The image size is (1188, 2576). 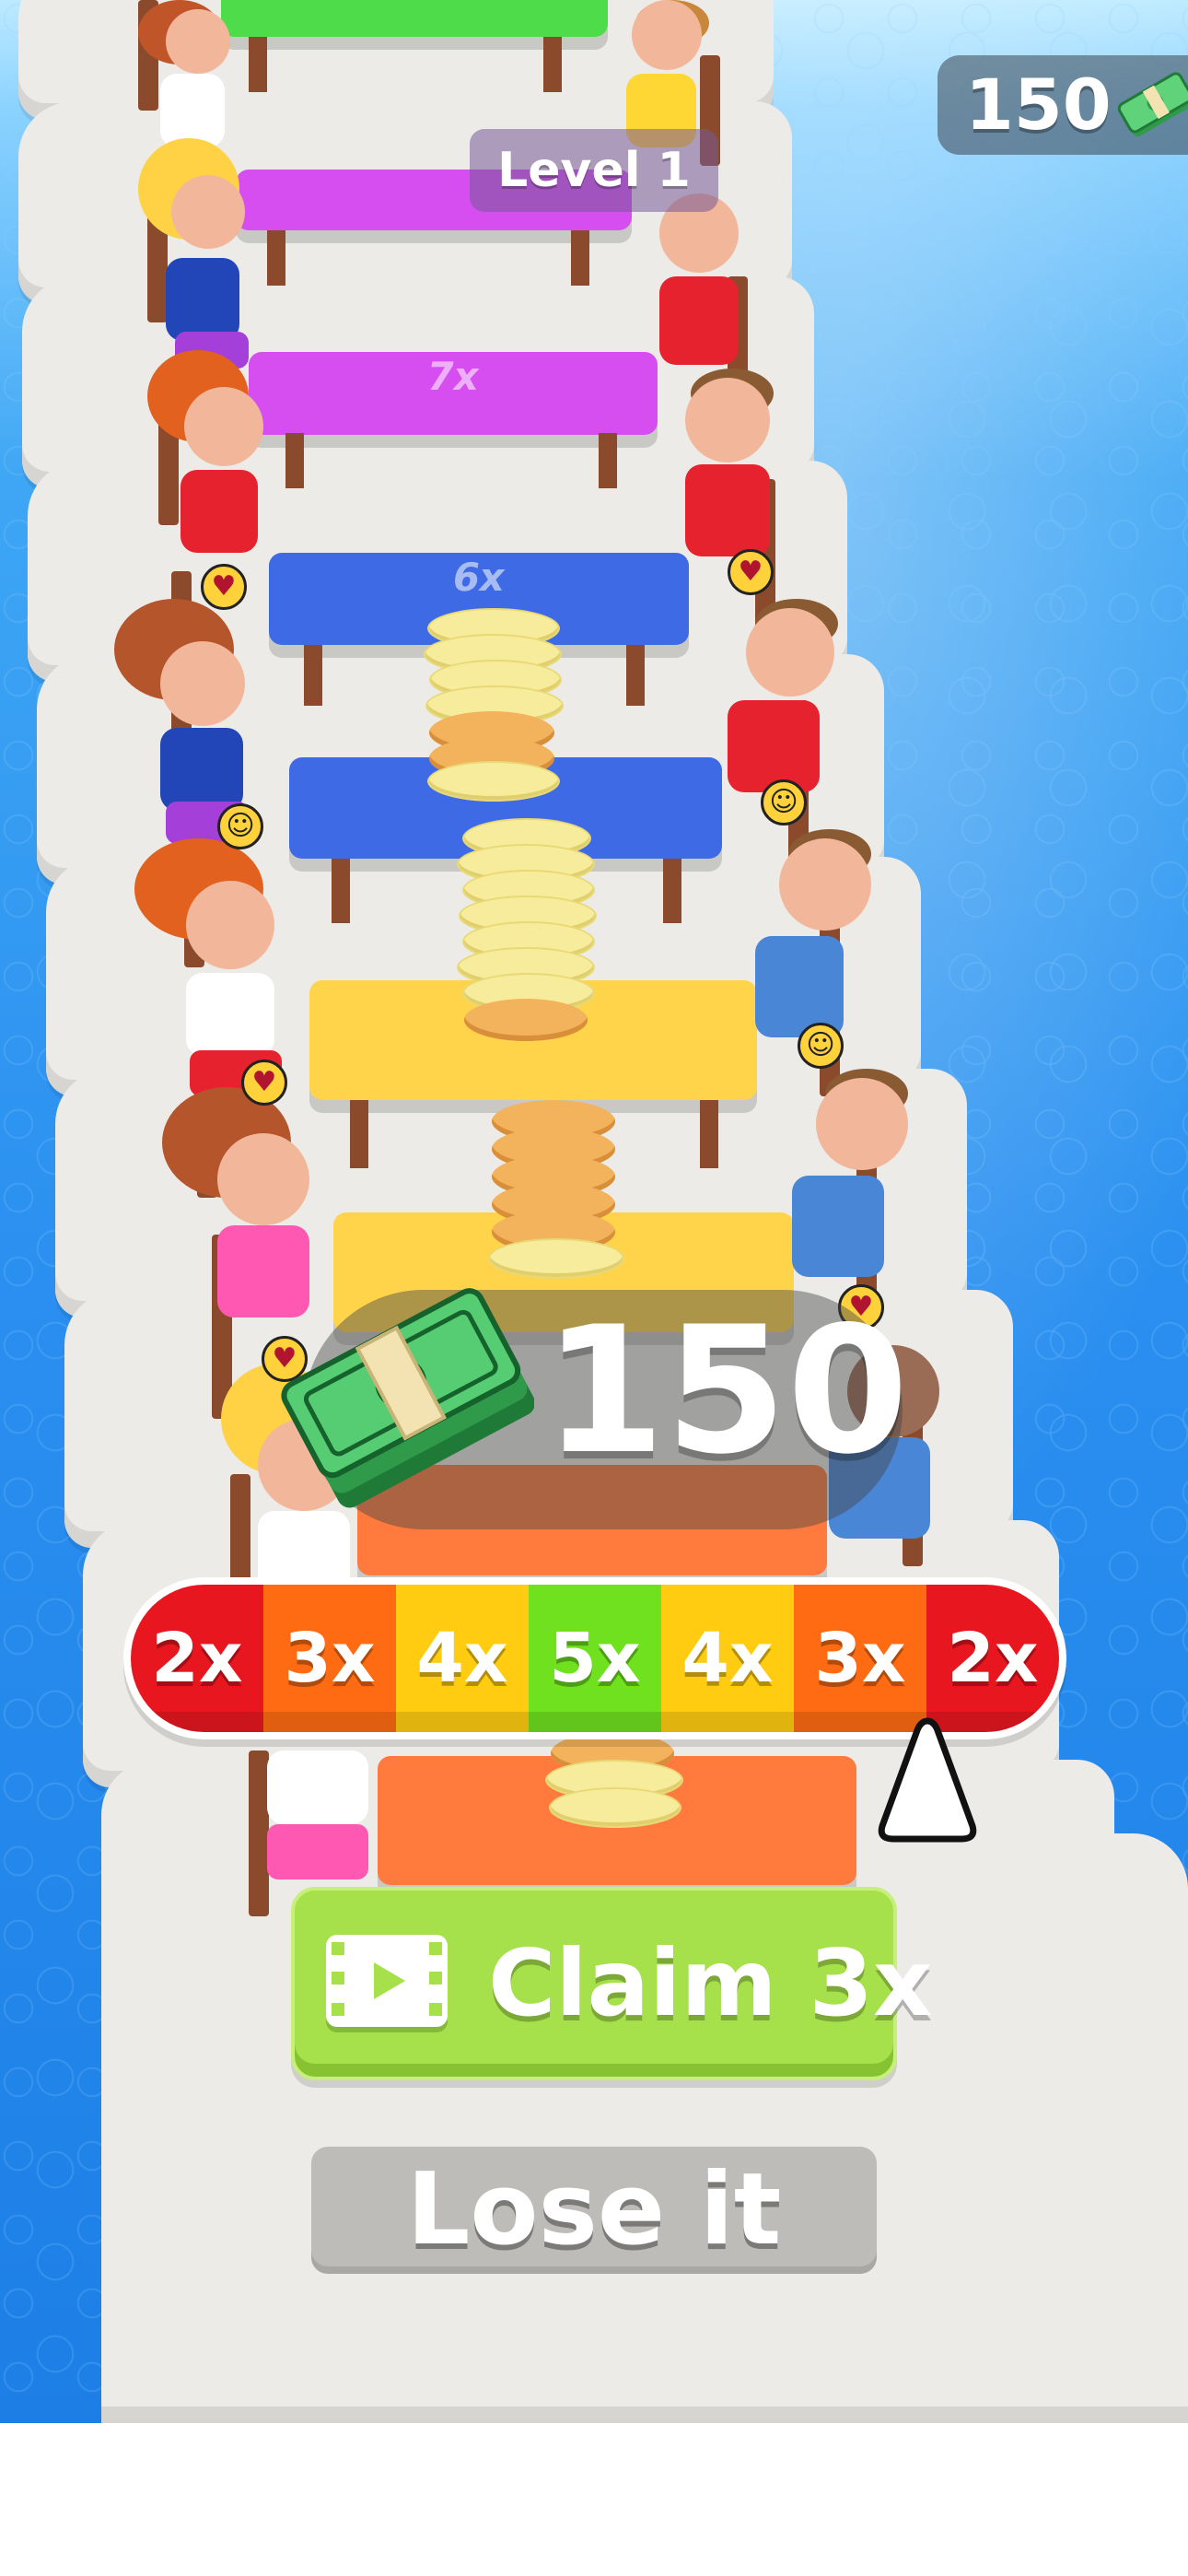 I want to click on level-indicator: Level 1, so click(x=594, y=170).